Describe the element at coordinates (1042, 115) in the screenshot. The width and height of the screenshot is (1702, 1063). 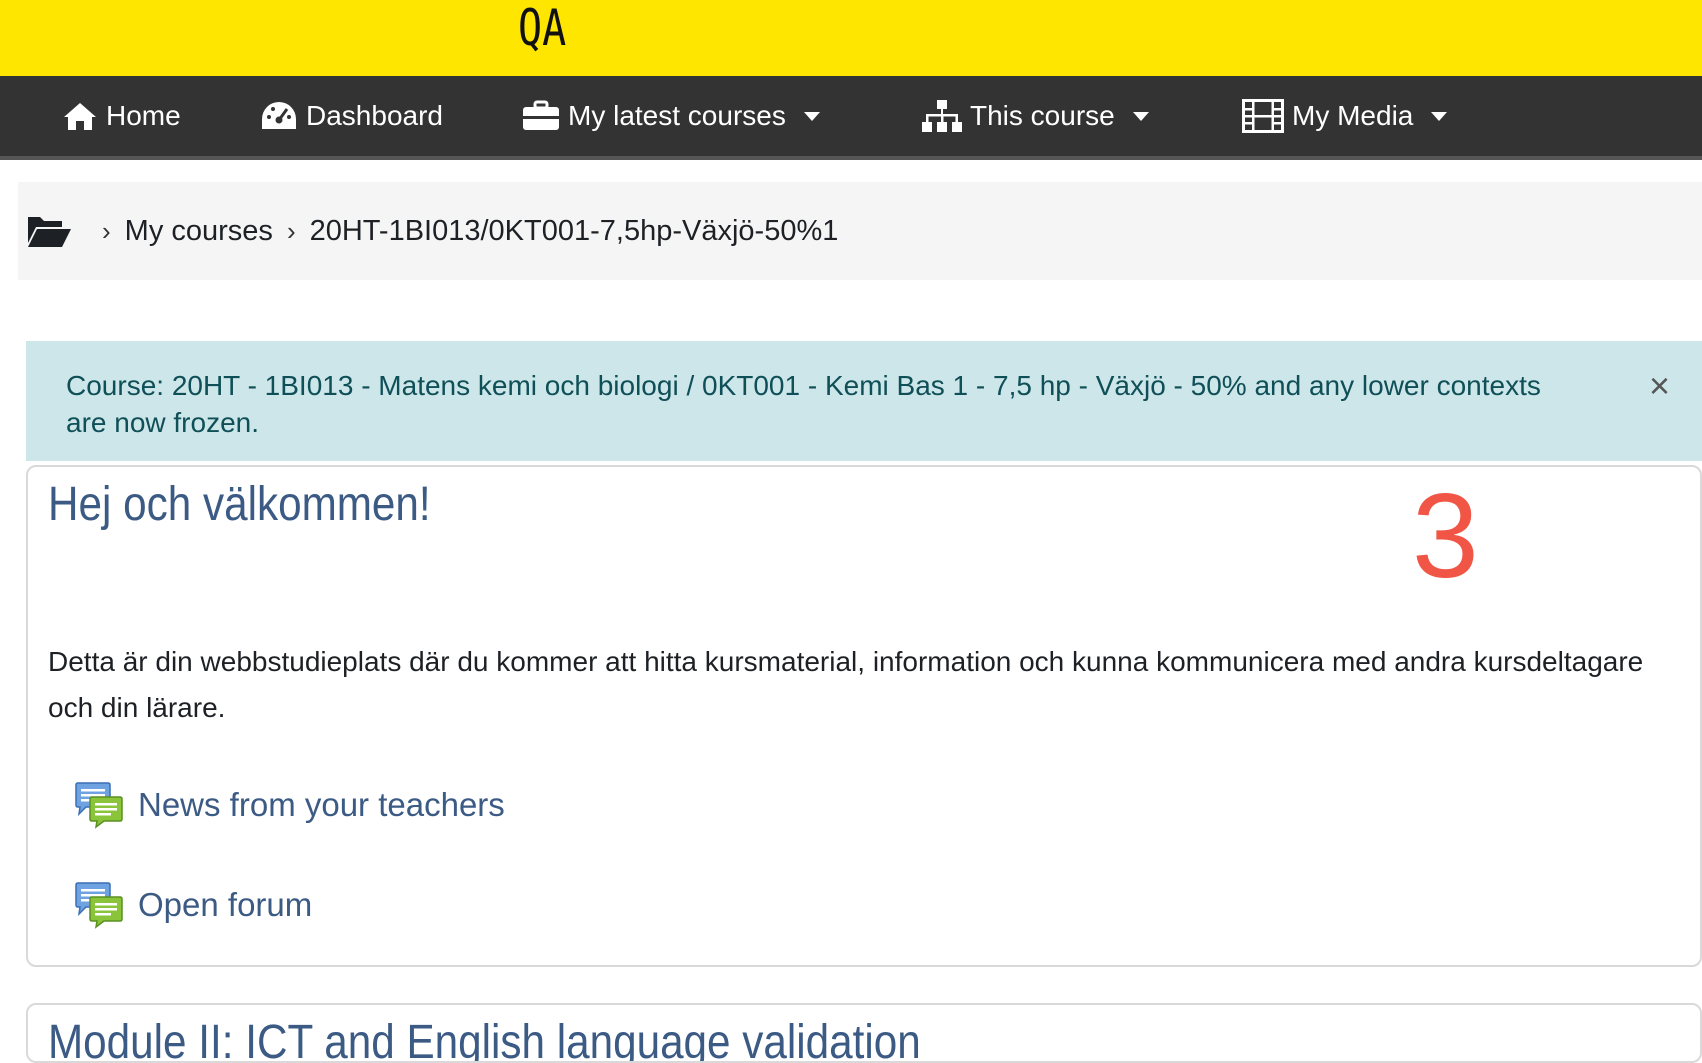
I see `nav-this-course-label: This course` at that location.